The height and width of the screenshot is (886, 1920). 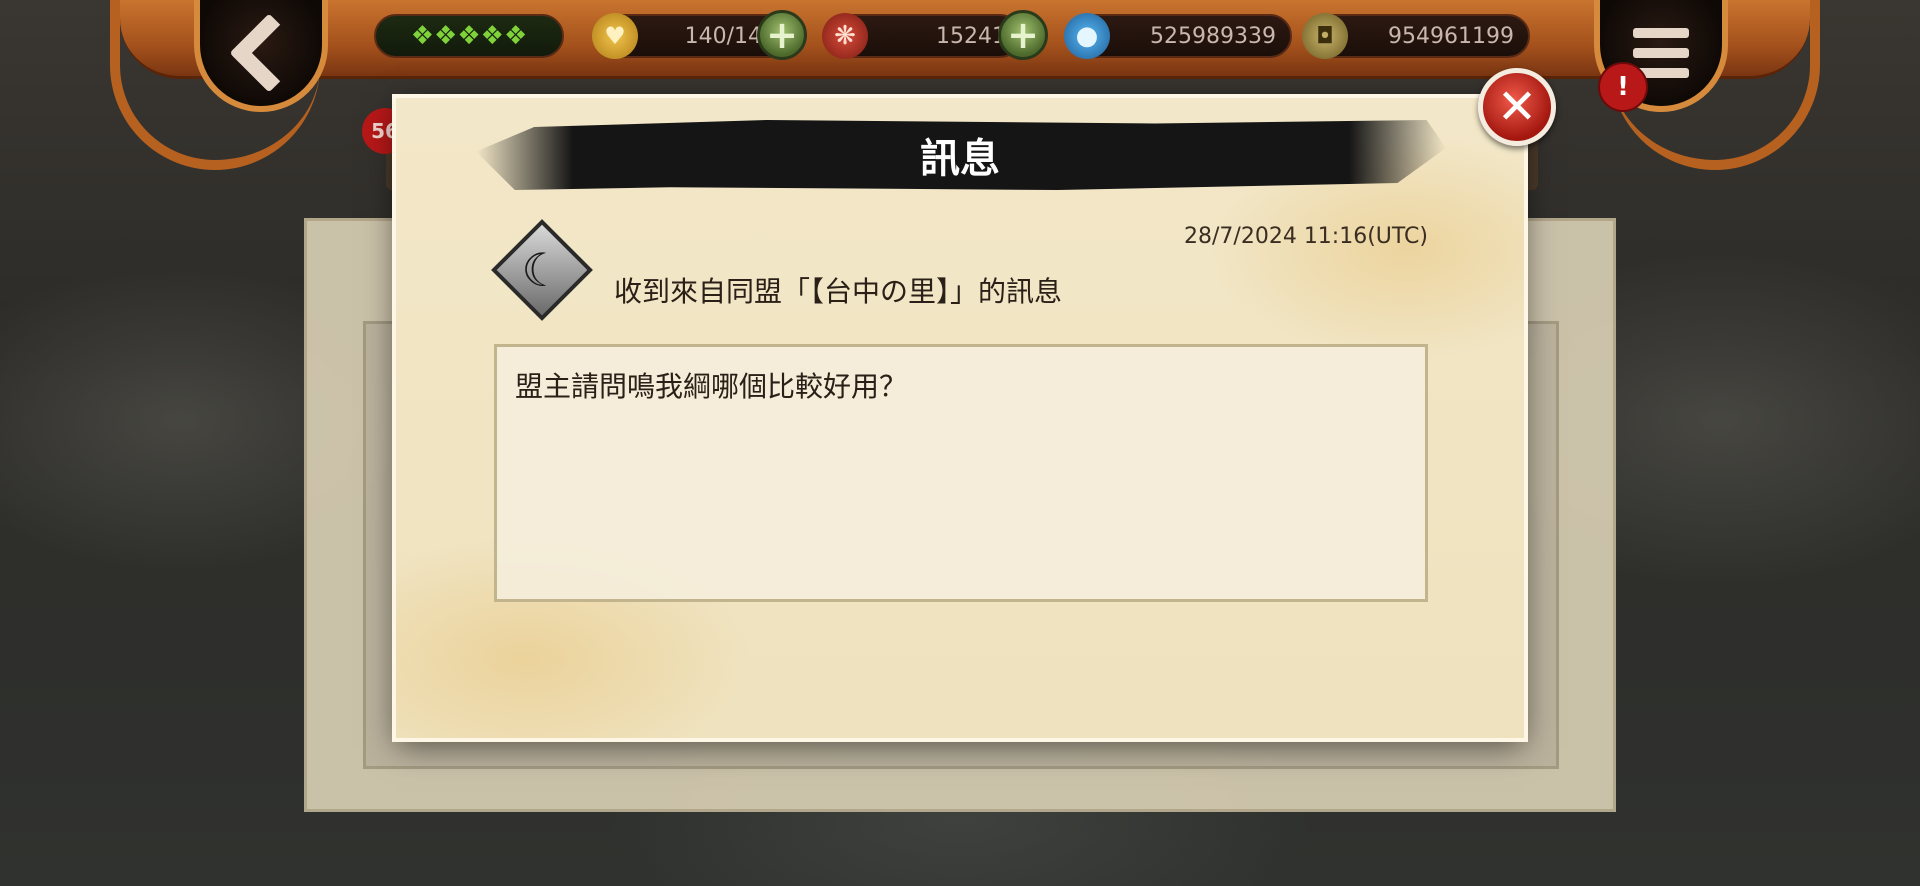 I want to click on scrolls-counter: ❋ 15241, so click(x=922, y=36).